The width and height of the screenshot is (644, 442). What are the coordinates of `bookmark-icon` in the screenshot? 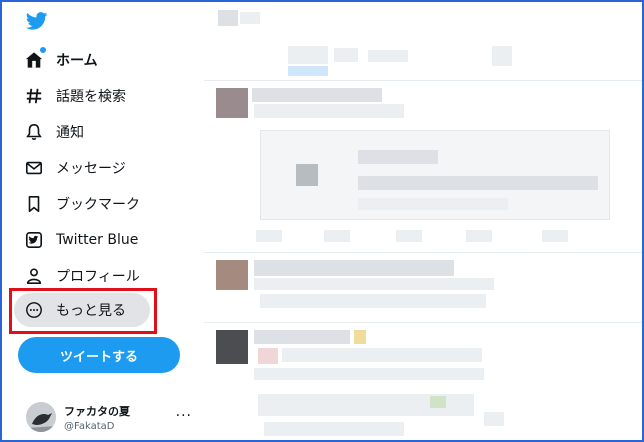 It's located at (34, 204).